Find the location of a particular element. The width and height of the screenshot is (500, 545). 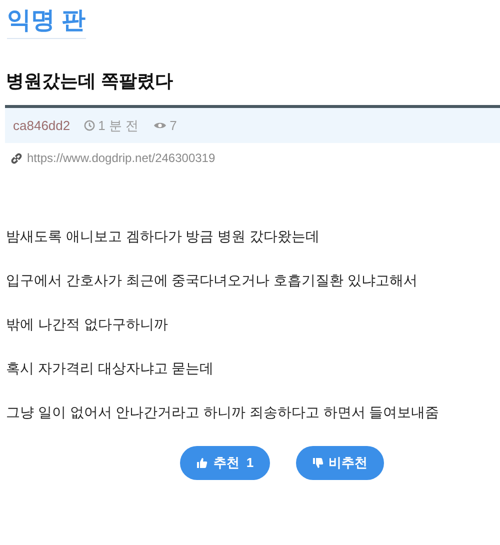

post-time: 1 분 전 is located at coordinates (118, 125).